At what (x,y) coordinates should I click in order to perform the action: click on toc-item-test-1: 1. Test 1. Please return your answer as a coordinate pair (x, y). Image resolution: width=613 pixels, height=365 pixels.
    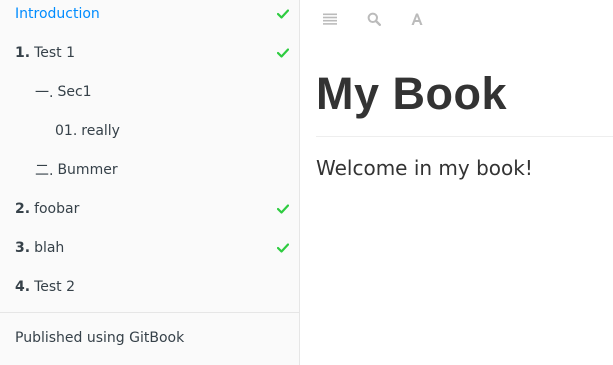
    Looking at the image, I should click on (149, 52).